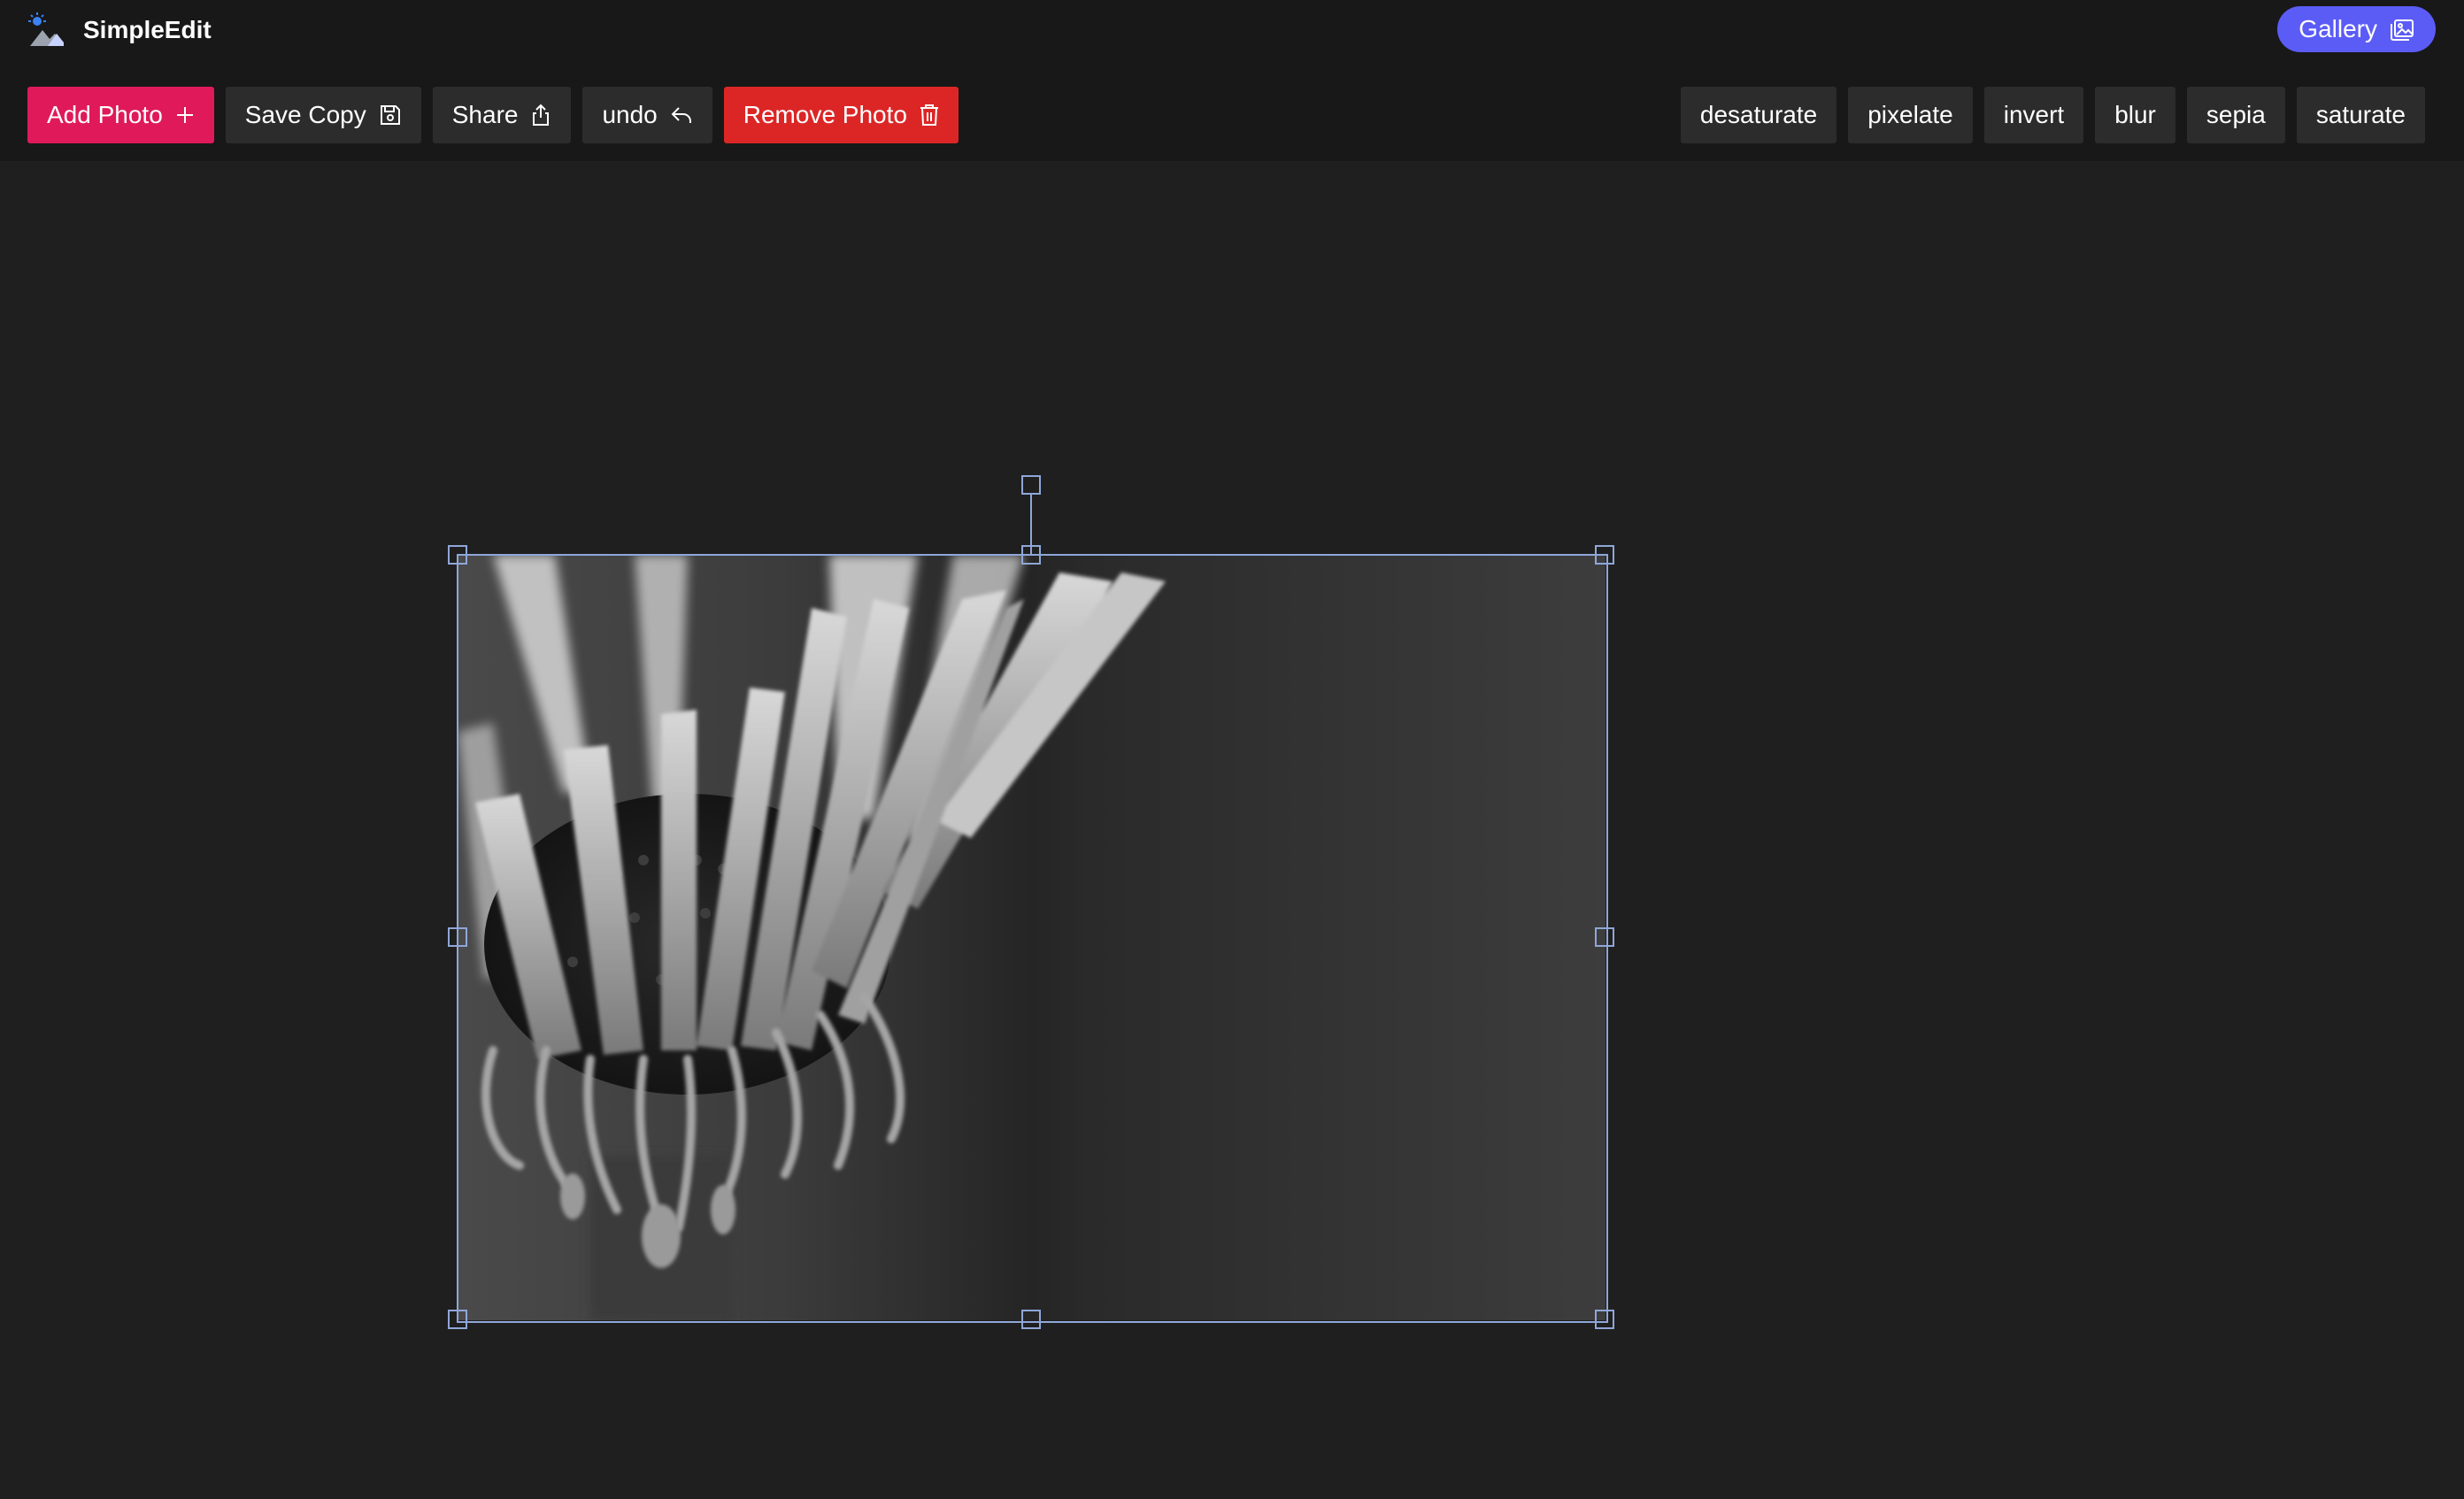 Image resolution: width=2464 pixels, height=1499 pixels. I want to click on undo-label: undo, so click(630, 114).